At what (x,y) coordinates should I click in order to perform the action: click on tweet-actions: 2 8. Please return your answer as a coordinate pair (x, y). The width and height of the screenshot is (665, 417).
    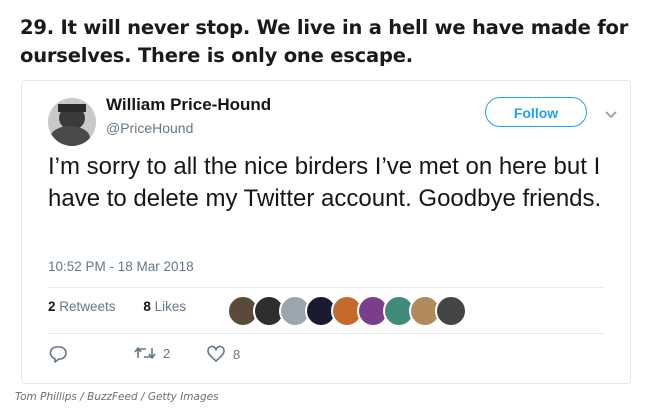
    Looking at the image, I should click on (198, 355).